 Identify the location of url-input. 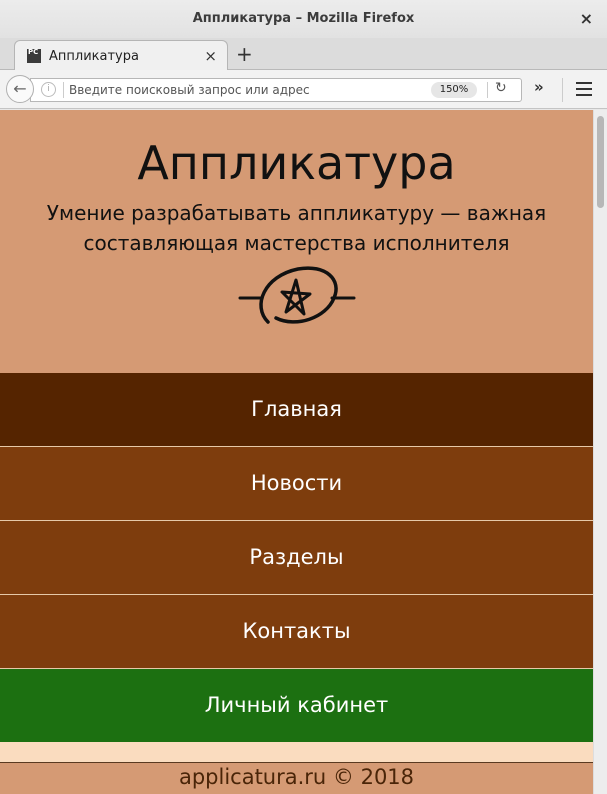
(244, 90).